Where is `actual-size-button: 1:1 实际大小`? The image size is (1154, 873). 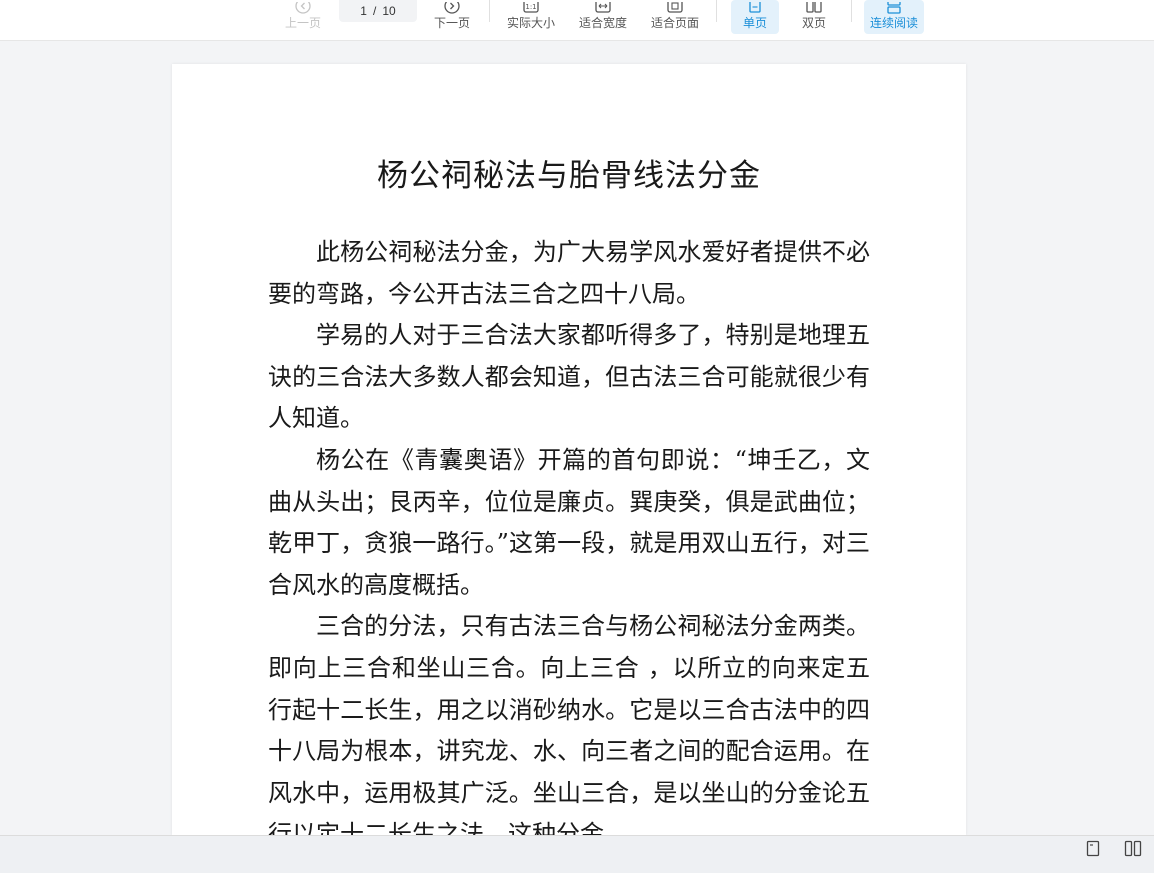
actual-size-button: 1:1 实际大小 is located at coordinates (531, 17).